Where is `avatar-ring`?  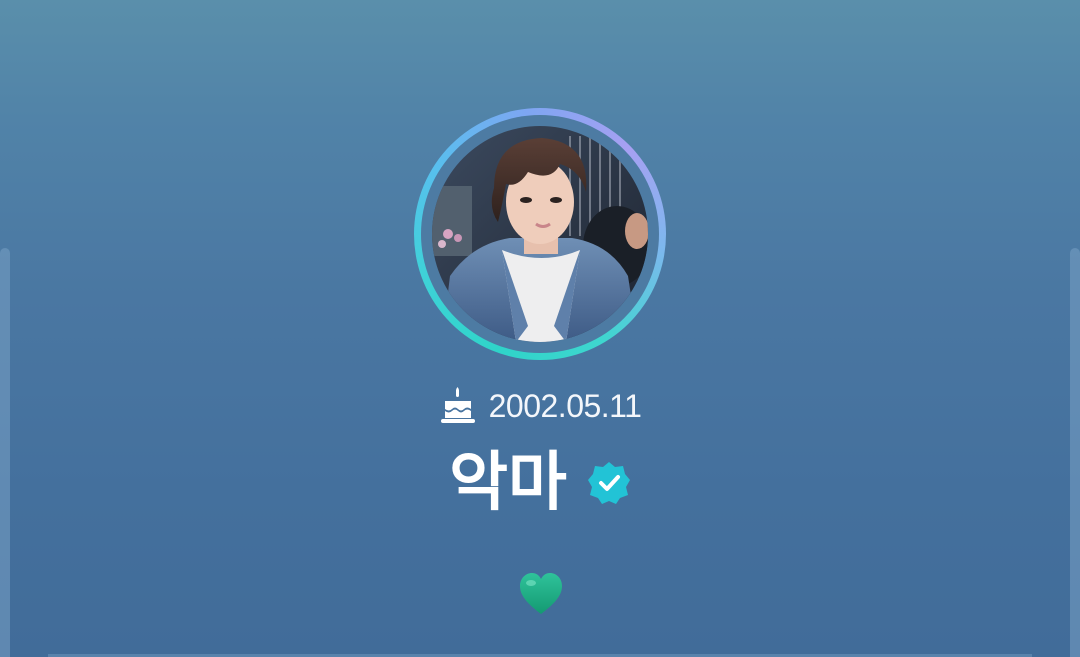 avatar-ring is located at coordinates (540, 234).